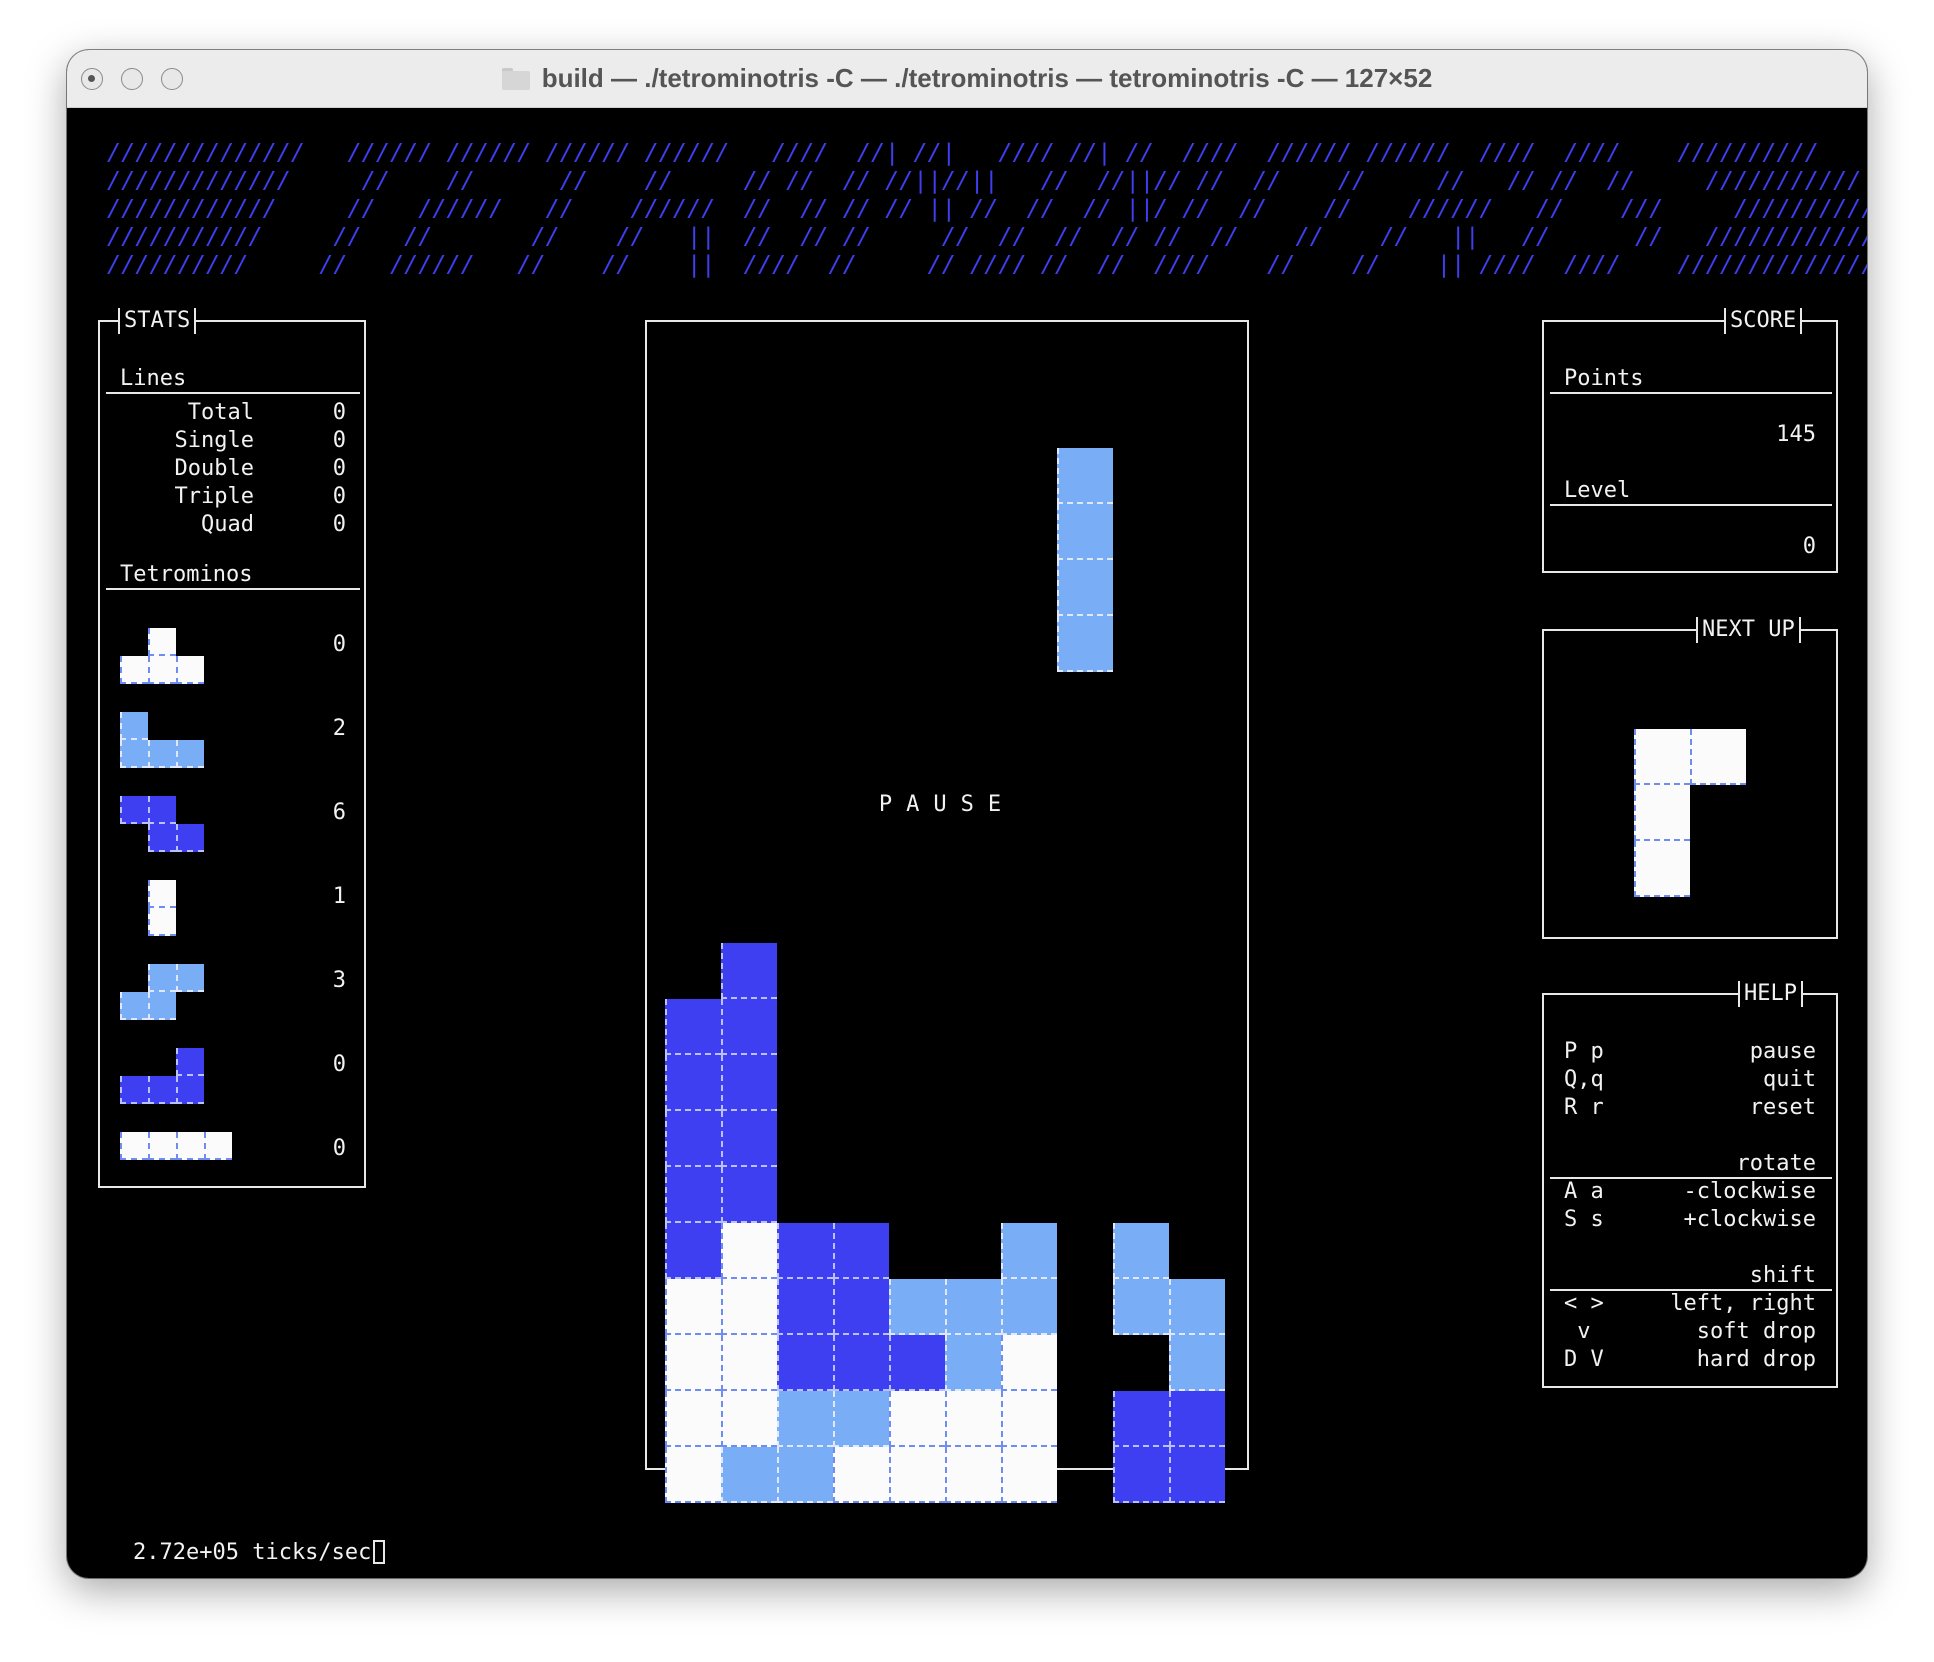 The image size is (1934, 1662). I want to click on points-label: Points, so click(1604, 378).